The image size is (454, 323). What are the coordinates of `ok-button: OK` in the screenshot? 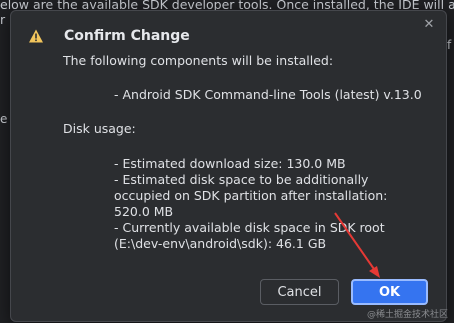 It's located at (389, 292).